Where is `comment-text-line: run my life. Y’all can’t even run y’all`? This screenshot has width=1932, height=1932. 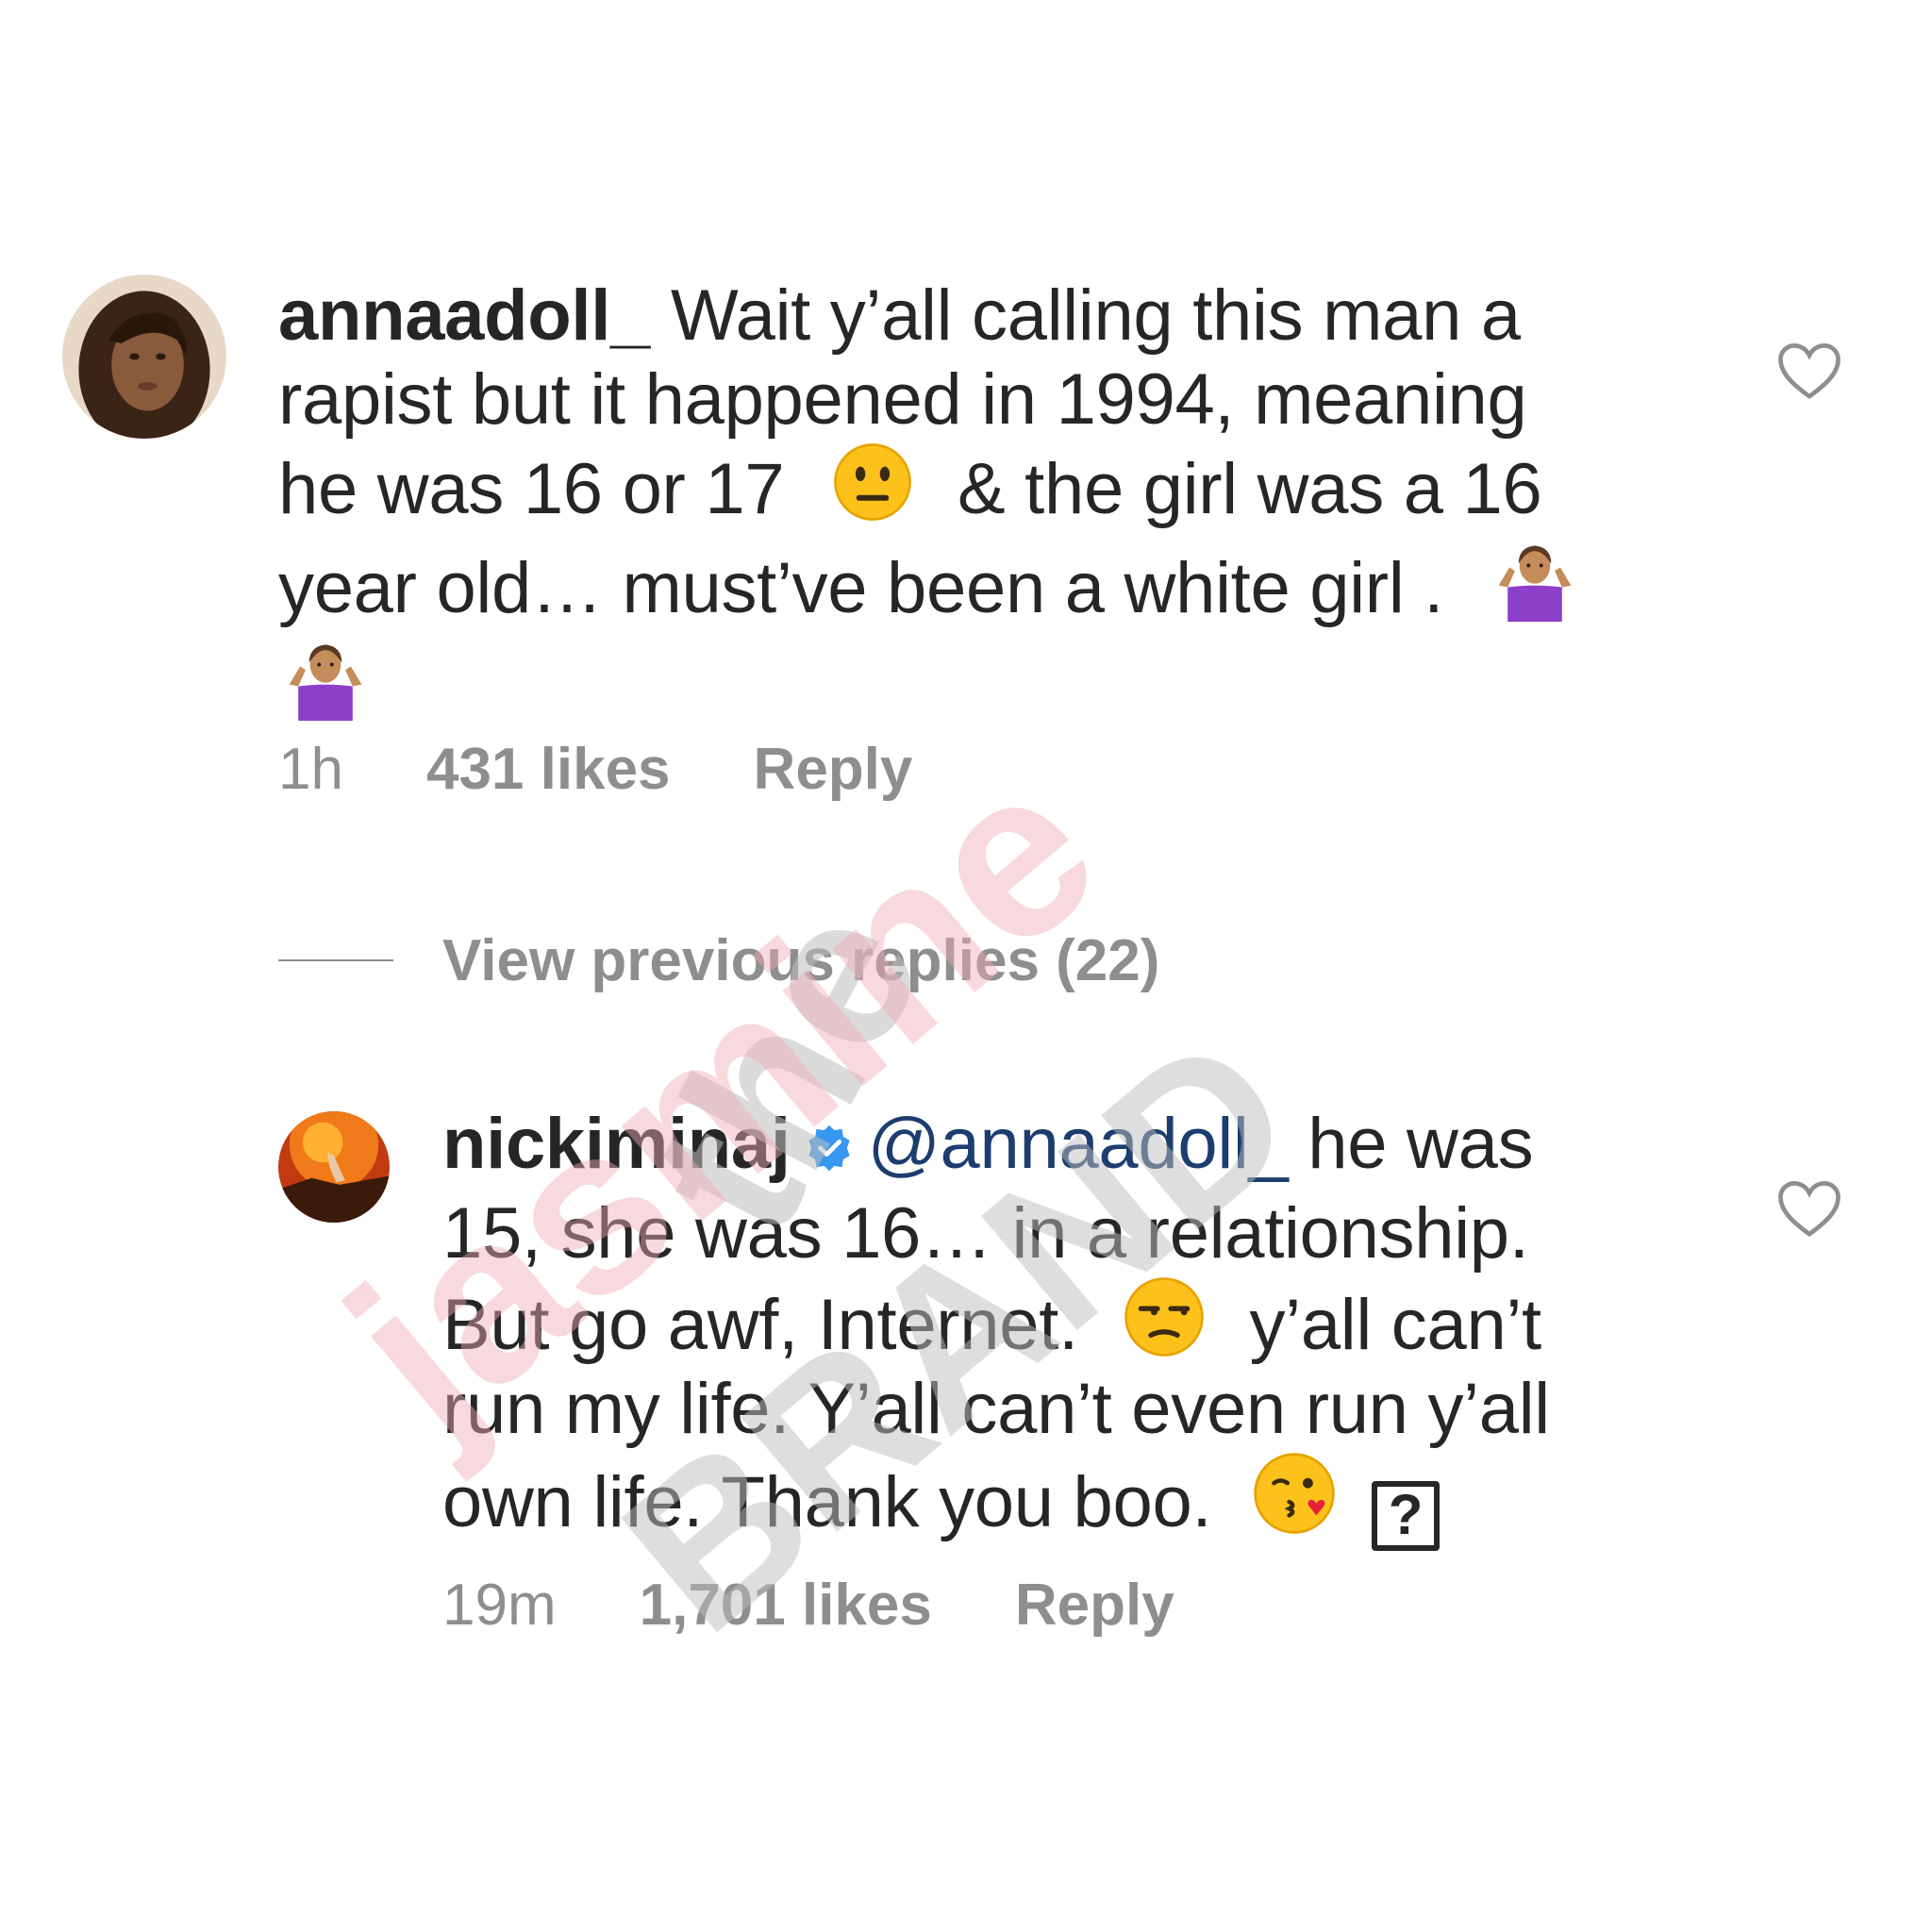
comment-text-line: run my life. Y’all can’t even run y’all is located at coordinates (996, 1409).